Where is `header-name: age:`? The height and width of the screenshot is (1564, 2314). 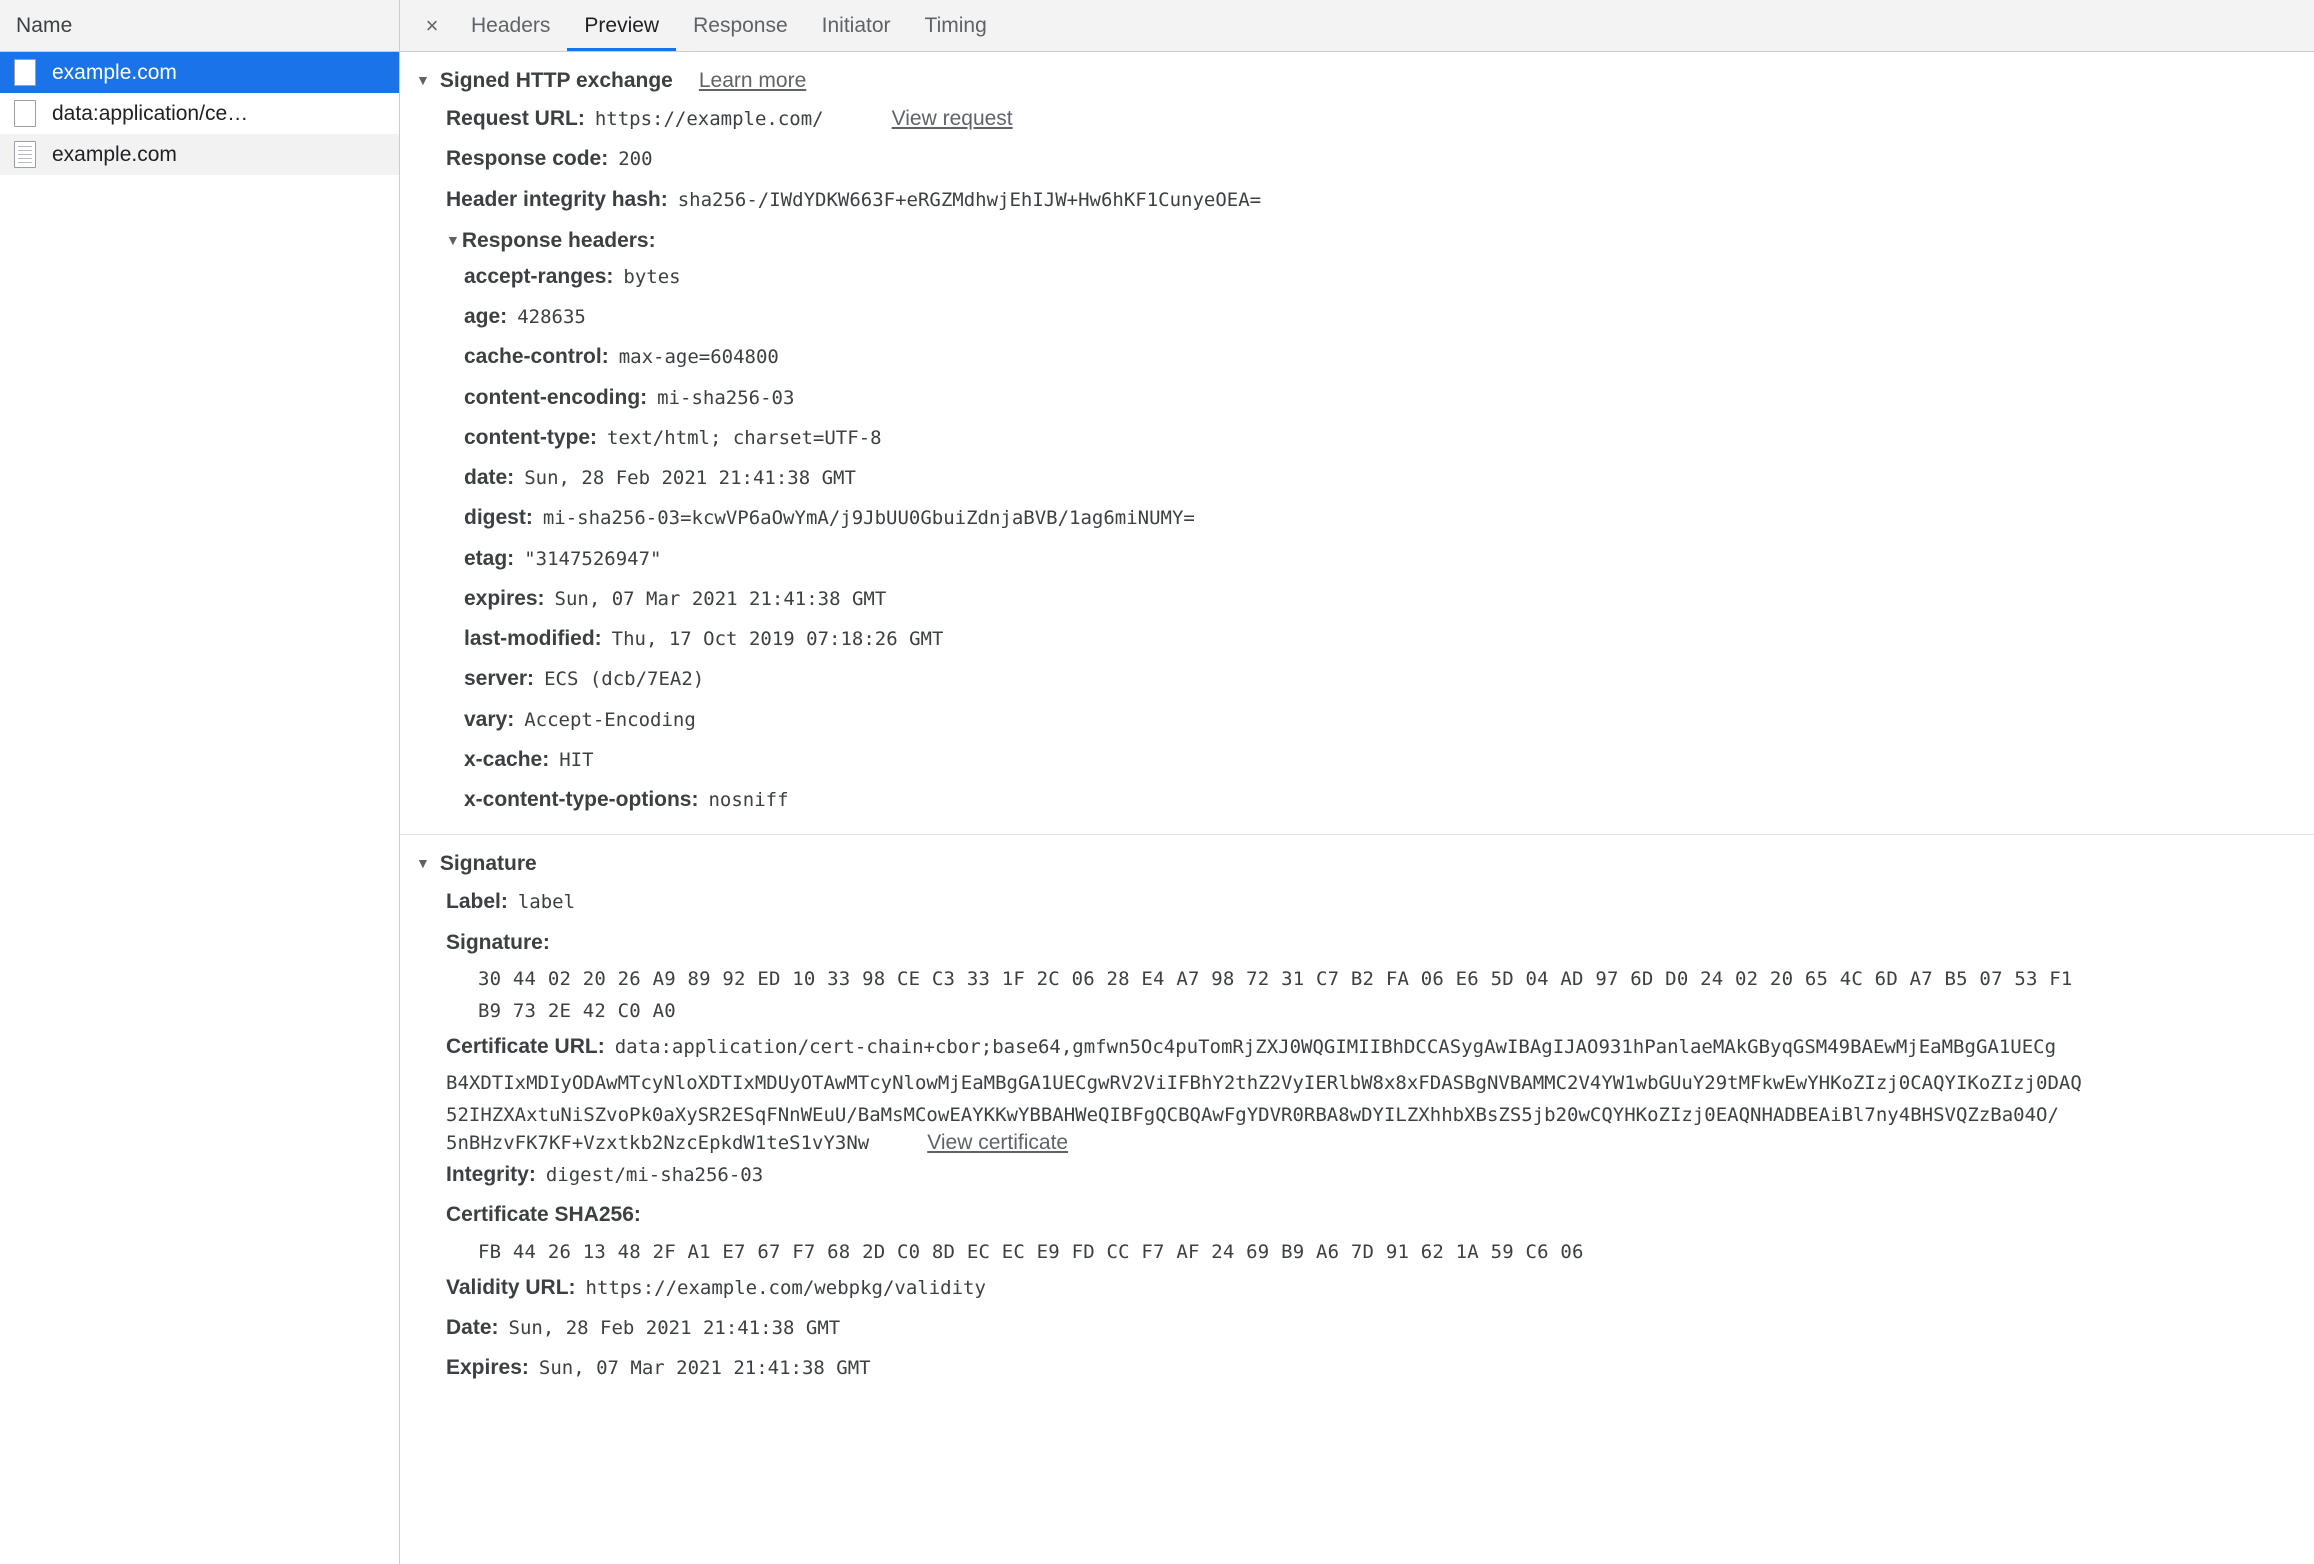
header-name: age: is located at coordinates (486, 316).